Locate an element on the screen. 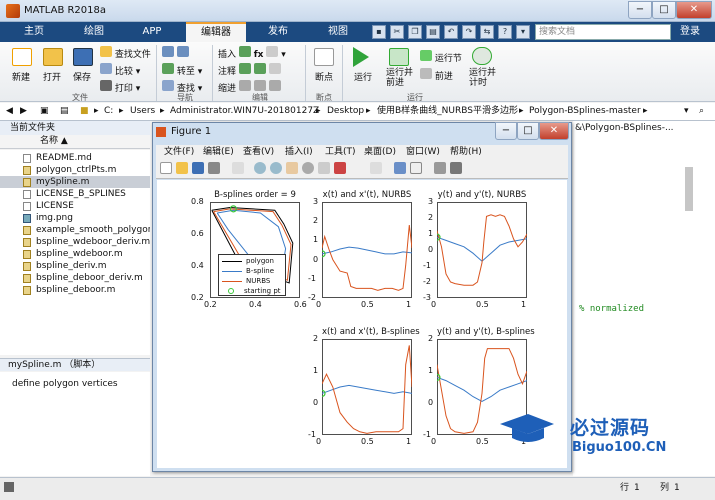 The width and height of the screenshot is (715, 500). run-time-button: 运行并 计时 is located at coordinates (482, 78).